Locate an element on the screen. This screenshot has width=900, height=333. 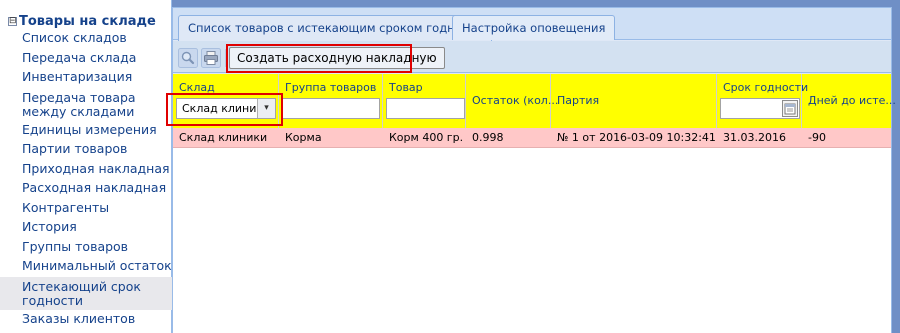
window-edge is located at coordinates (896, 166).